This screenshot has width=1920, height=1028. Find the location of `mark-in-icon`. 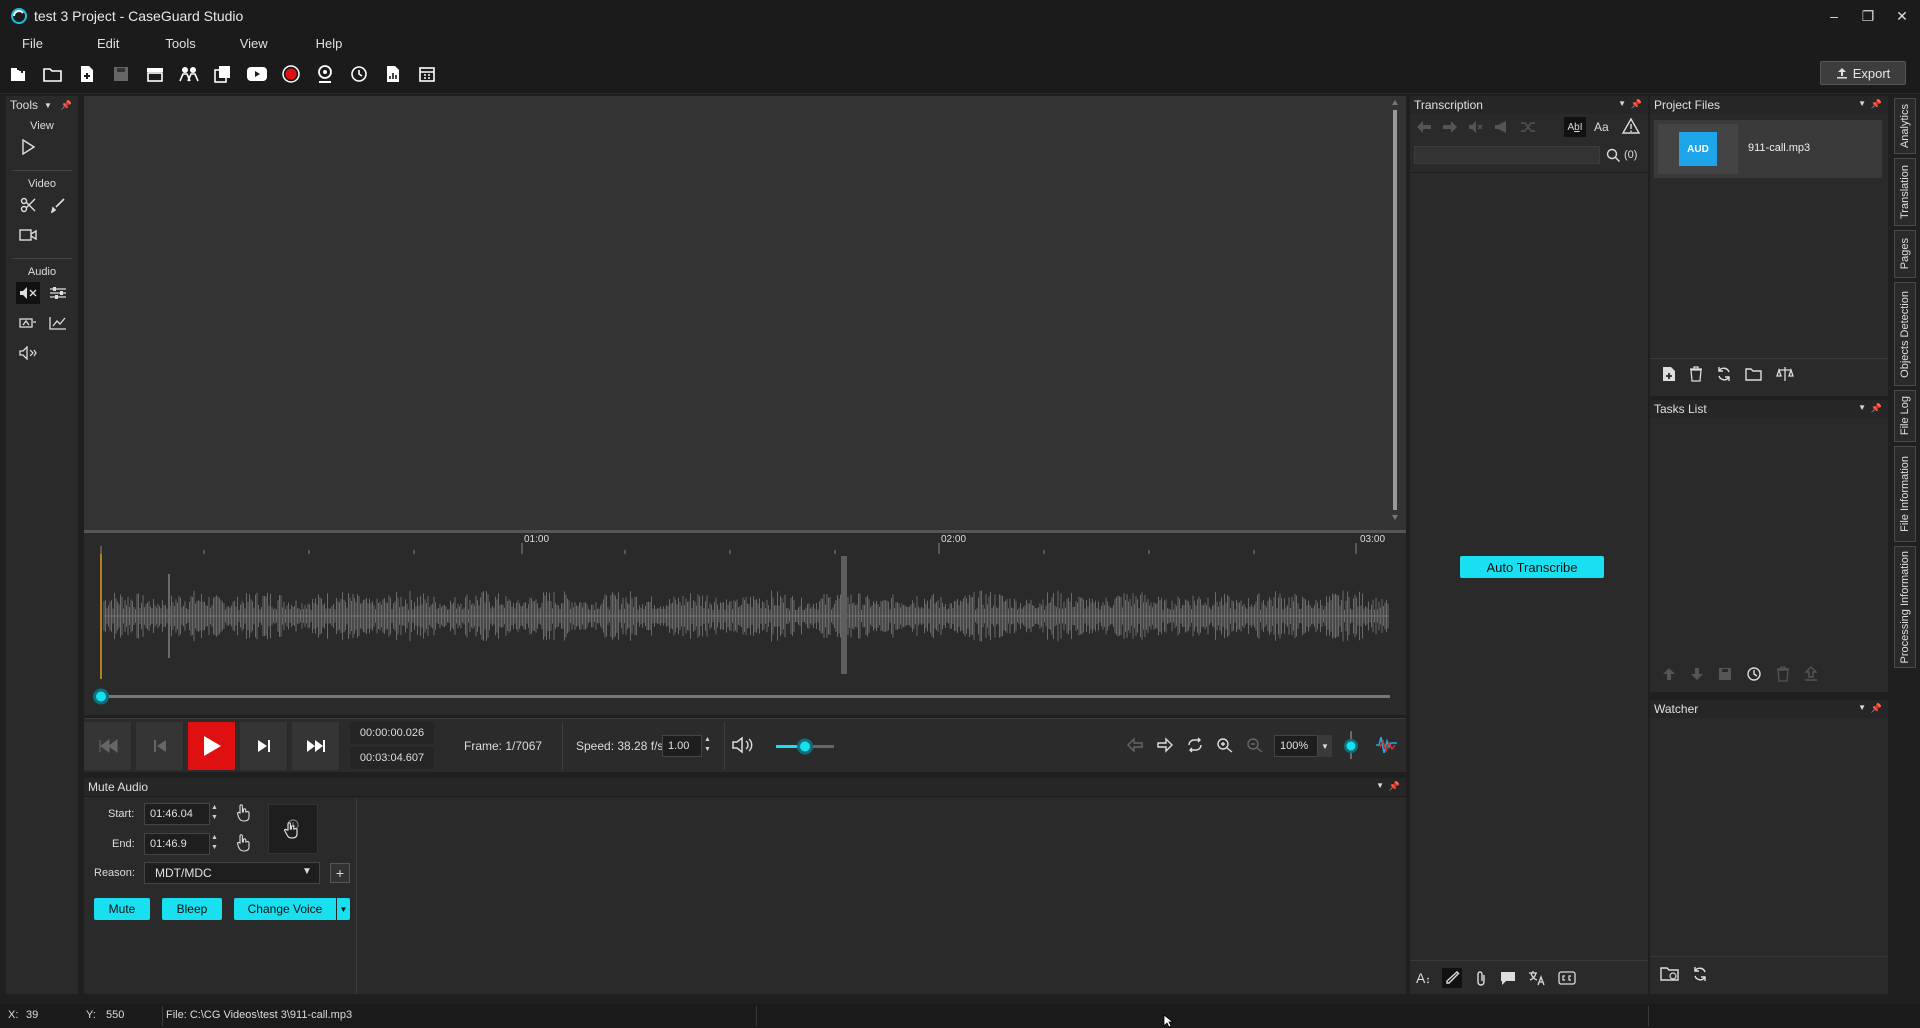

mark-in-icon is located at coordinates (1135, 745).